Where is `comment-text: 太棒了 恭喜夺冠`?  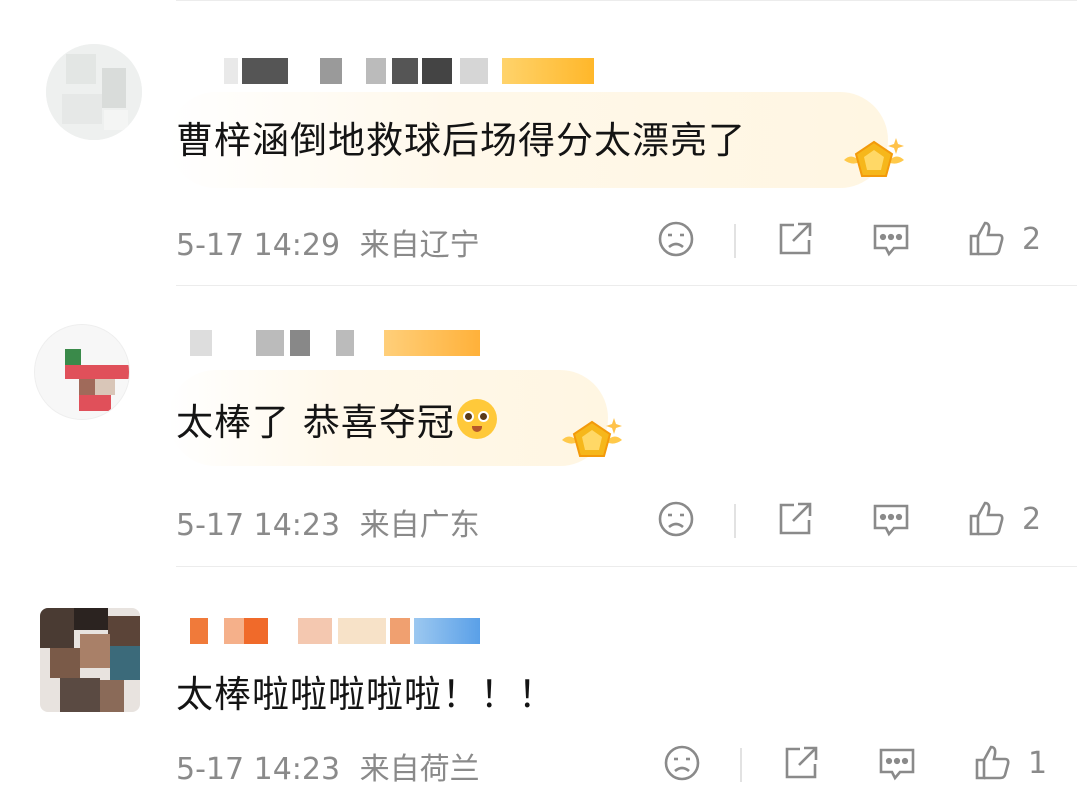 comment-text: 太棒了 恭喜夺冠 is located at coordinates (336, 419).